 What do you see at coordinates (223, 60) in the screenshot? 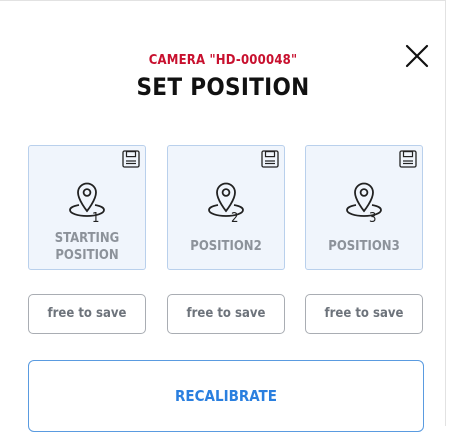
I see `camera-label: CAMERA "HD-000048"` at bounding box center [223, 60].